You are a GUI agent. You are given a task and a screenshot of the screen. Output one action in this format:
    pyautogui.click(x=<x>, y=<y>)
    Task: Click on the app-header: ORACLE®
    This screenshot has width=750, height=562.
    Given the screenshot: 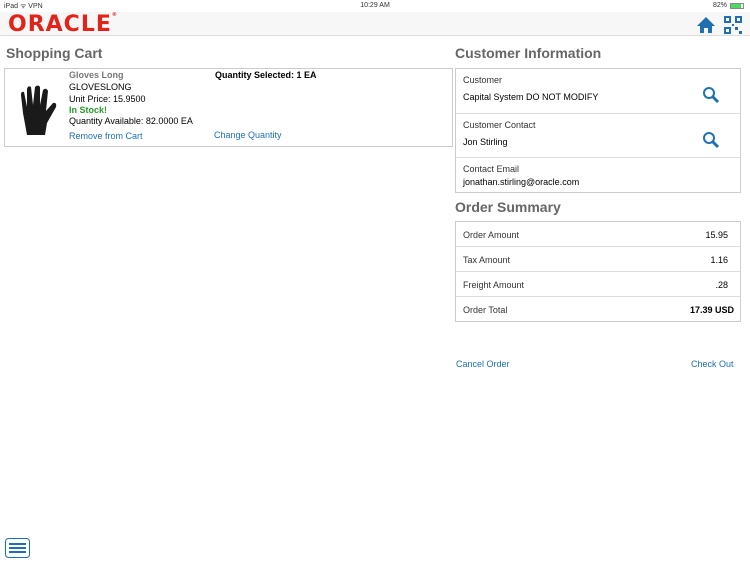 What is the action you would take?
    pyautogui.click(x=375, y=24)
    